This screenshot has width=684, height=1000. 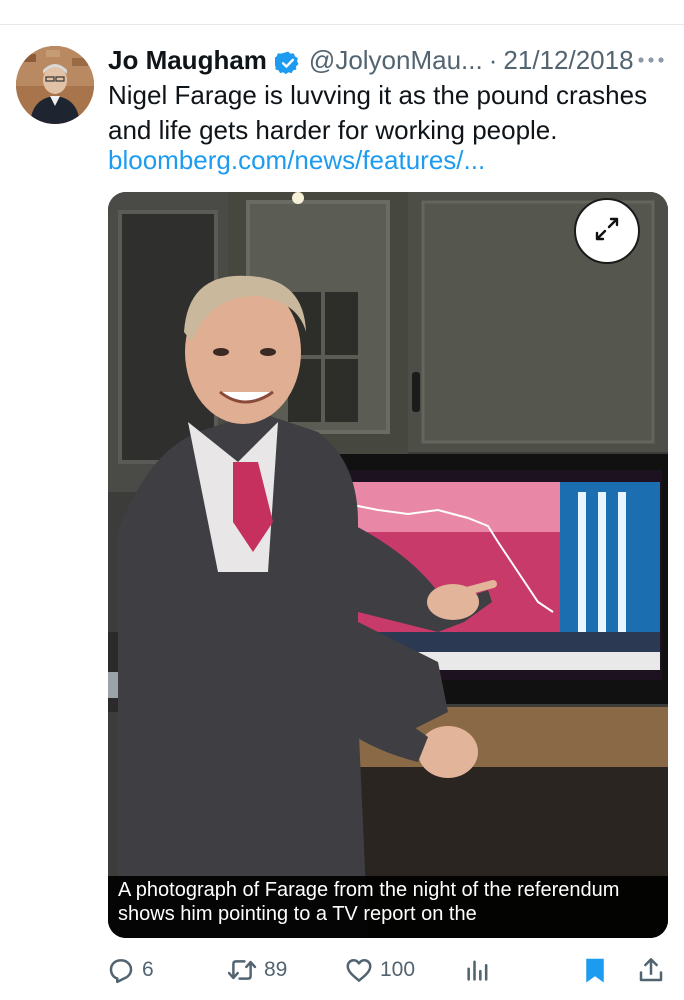 I want to click on like-button: 100, so click(x=379, y=970).